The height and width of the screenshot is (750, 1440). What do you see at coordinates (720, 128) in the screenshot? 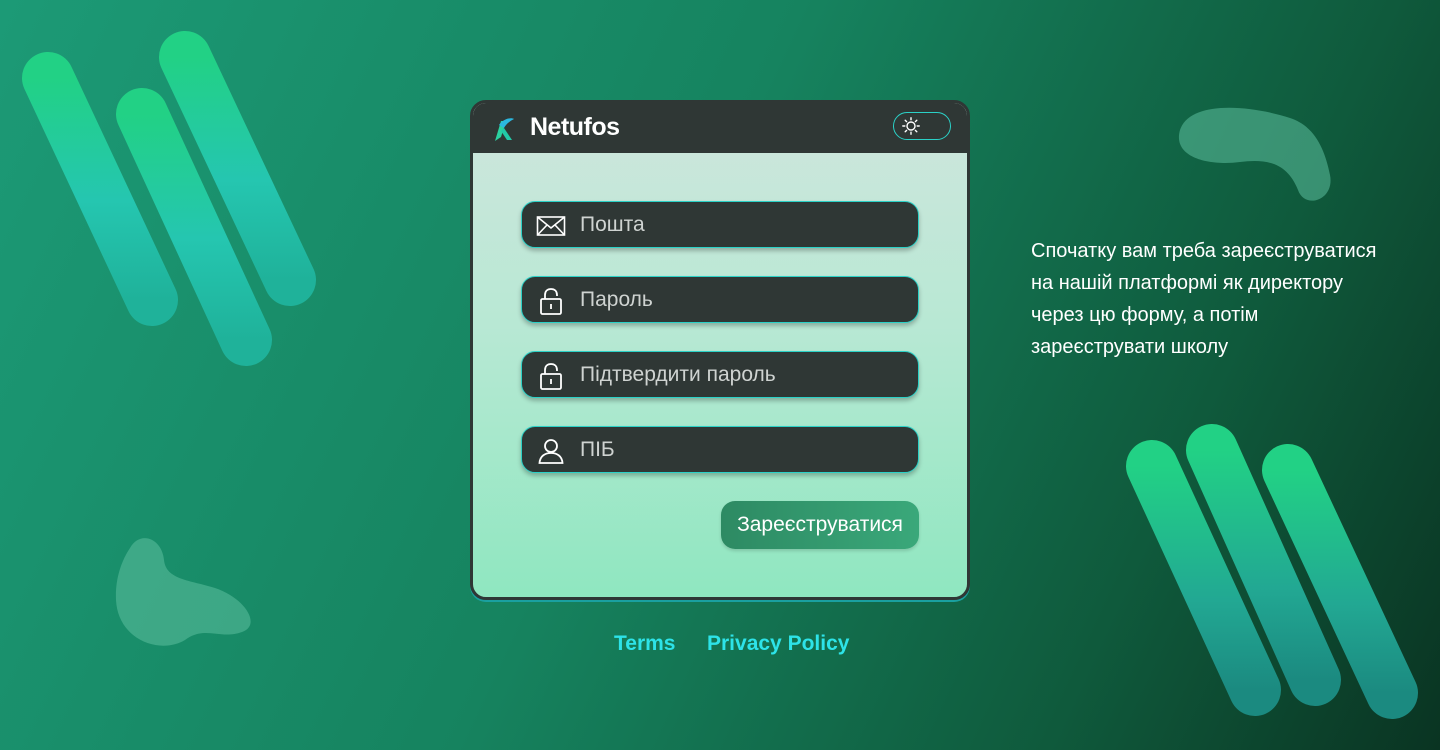
I see `card-header: Netufos` at bounding box center [720, 128].